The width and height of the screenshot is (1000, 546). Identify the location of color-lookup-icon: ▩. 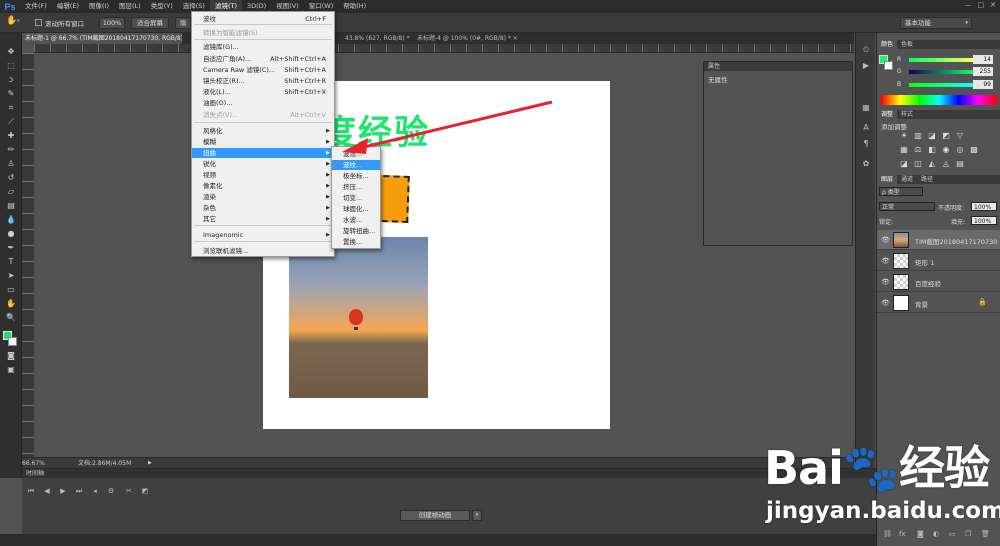
(974, 150).